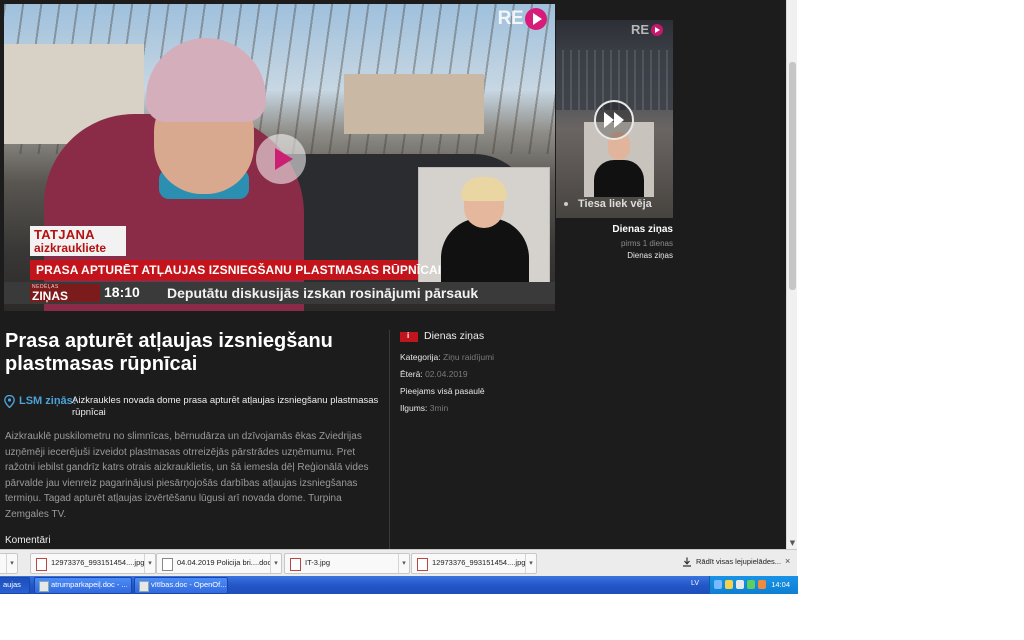 The image size is (1024, 640). Describe the element at coordinates (420, 357) in the screenshot. I see `category-key: Kategorija:` at that location.